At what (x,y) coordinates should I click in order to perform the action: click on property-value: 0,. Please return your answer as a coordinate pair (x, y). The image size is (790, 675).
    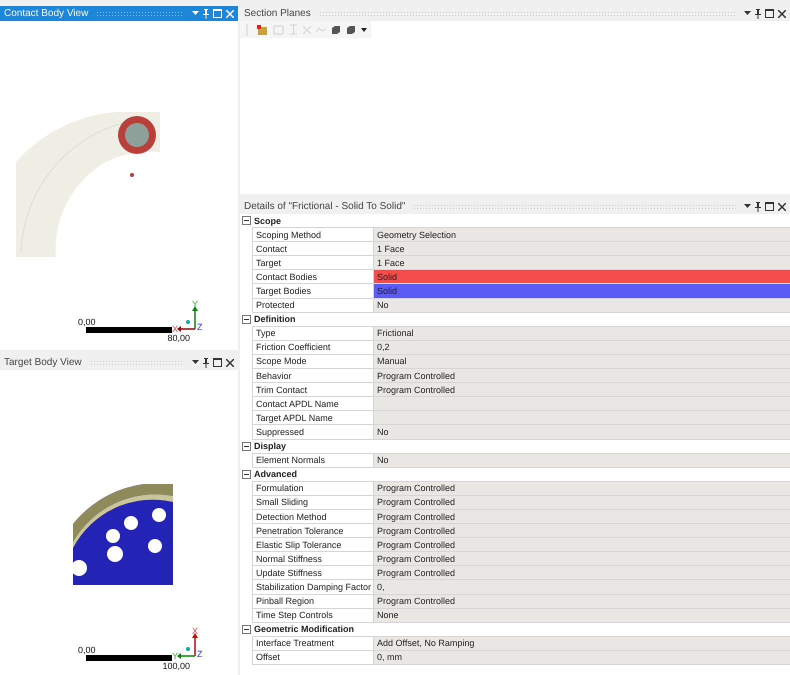
    Looking at the image, I should click on (581, 587).